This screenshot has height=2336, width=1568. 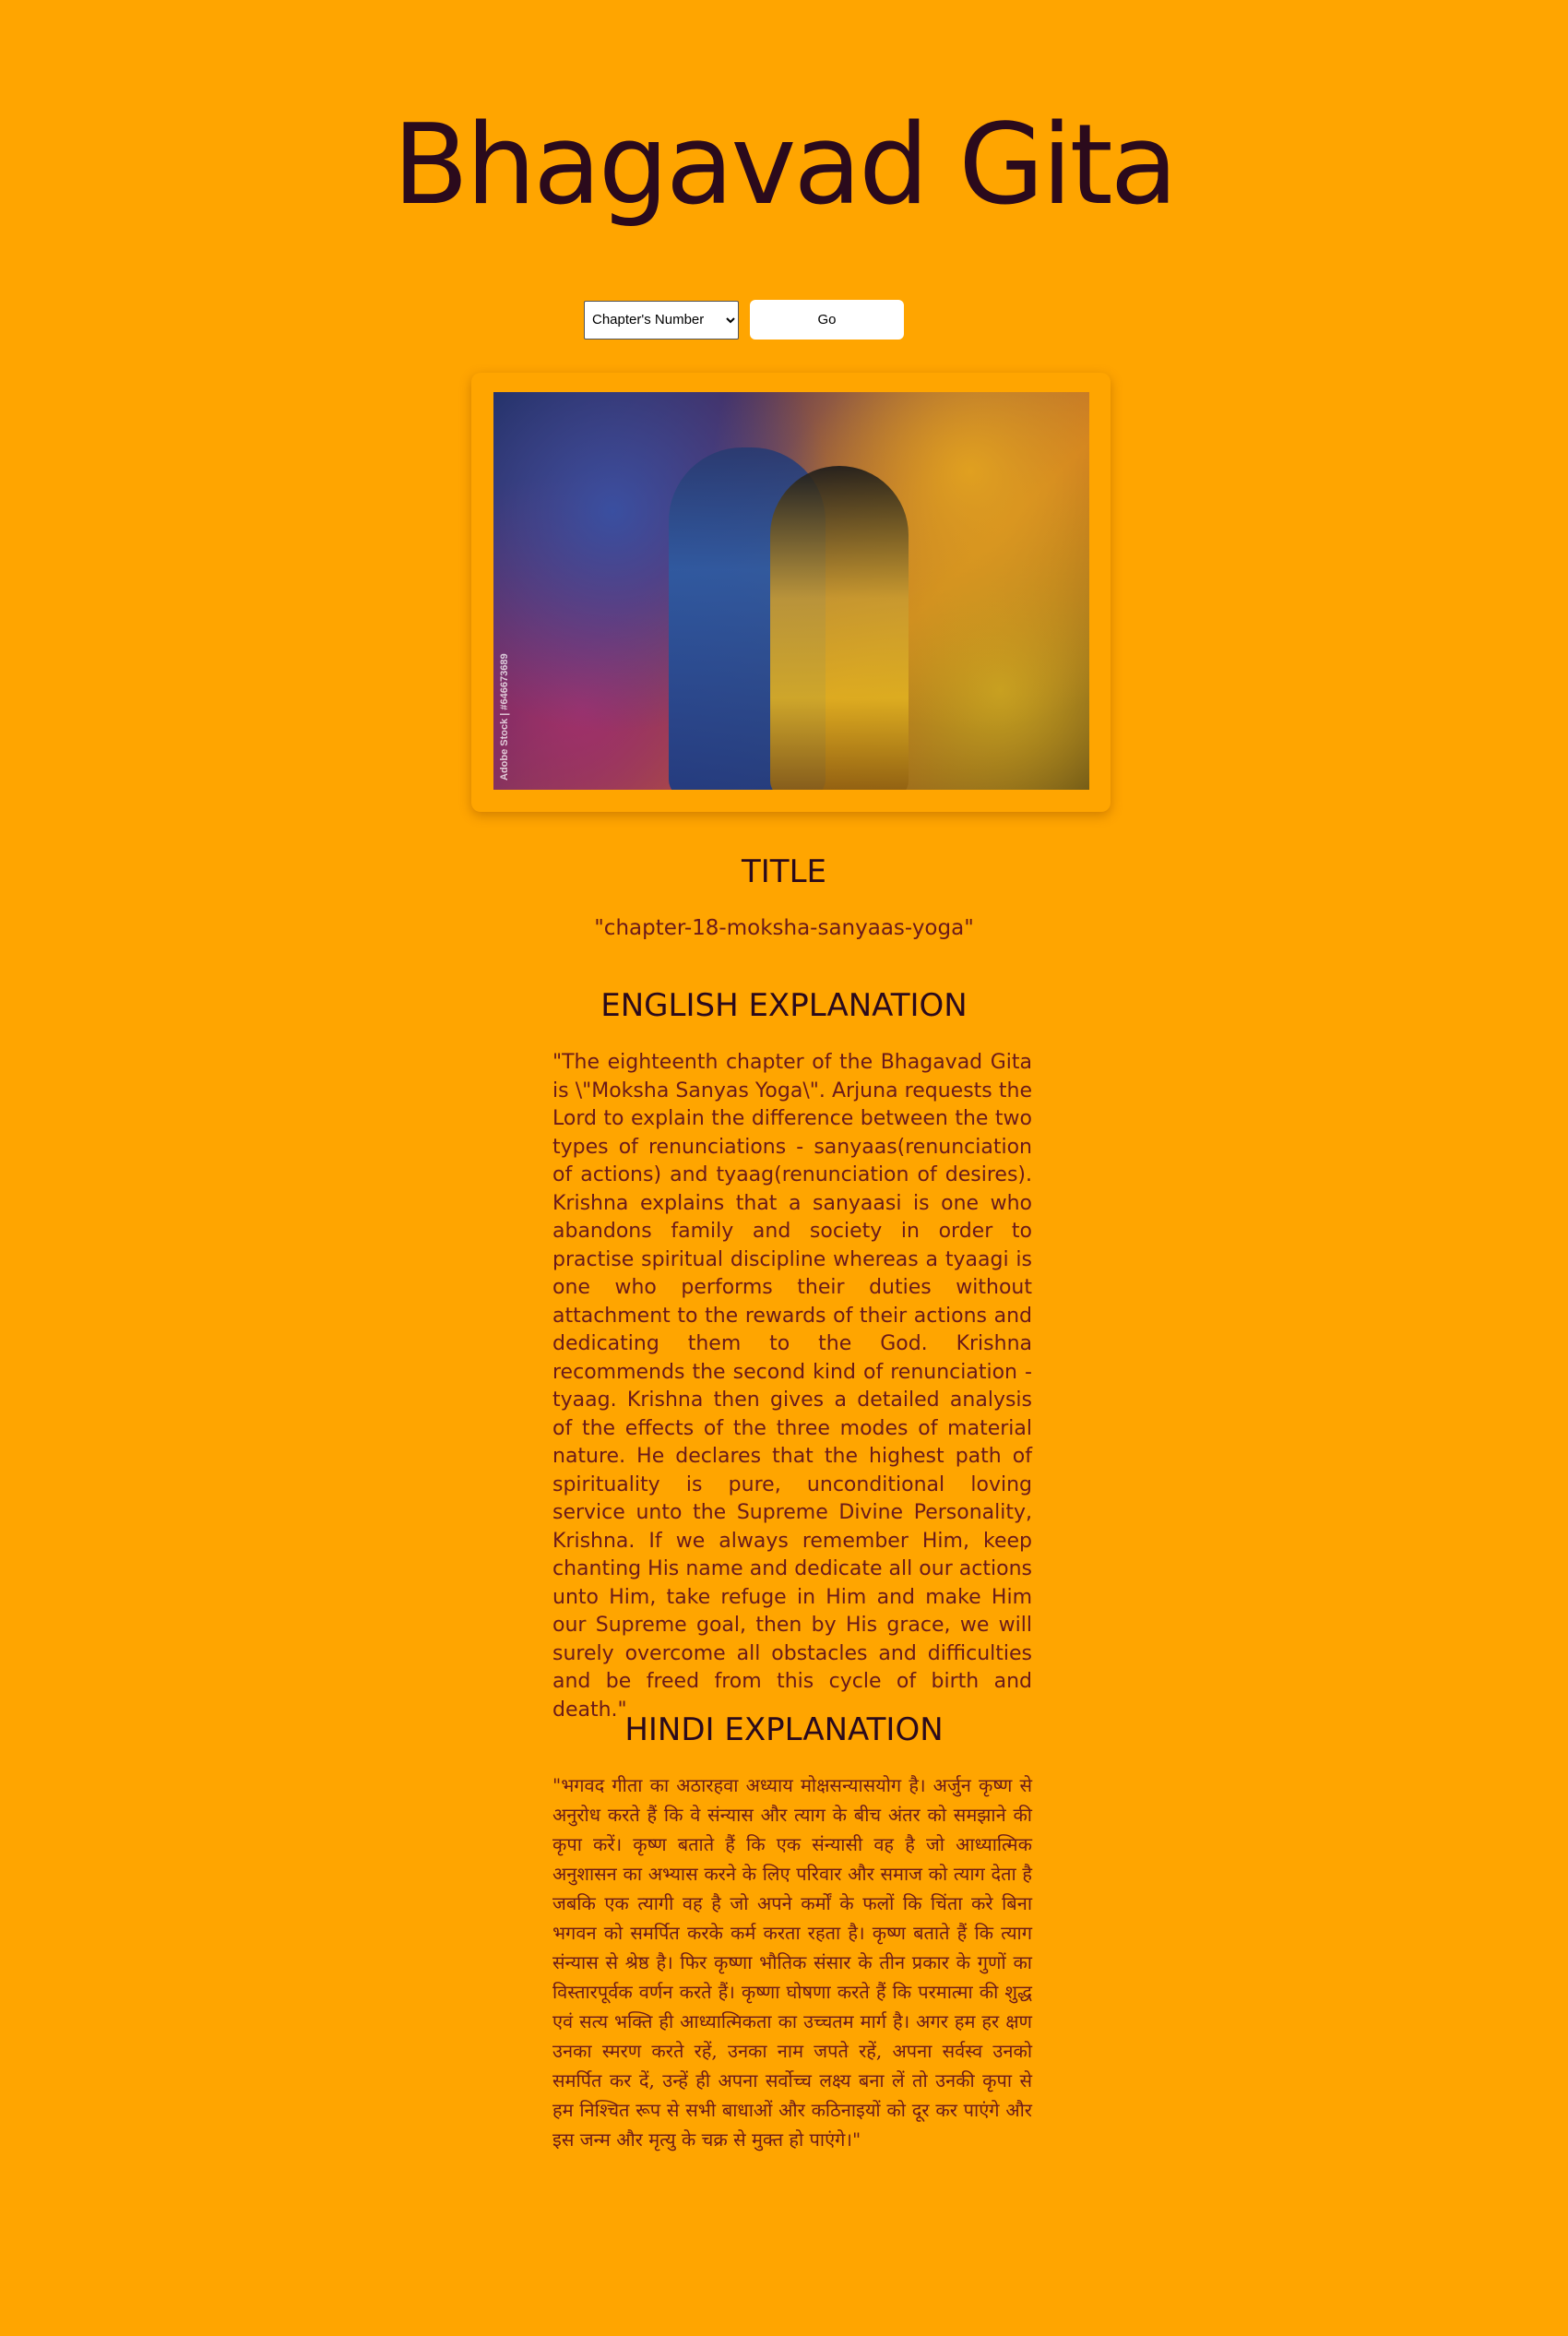 I want to click on title-heading: TITLE, so click(x=784, y=872).